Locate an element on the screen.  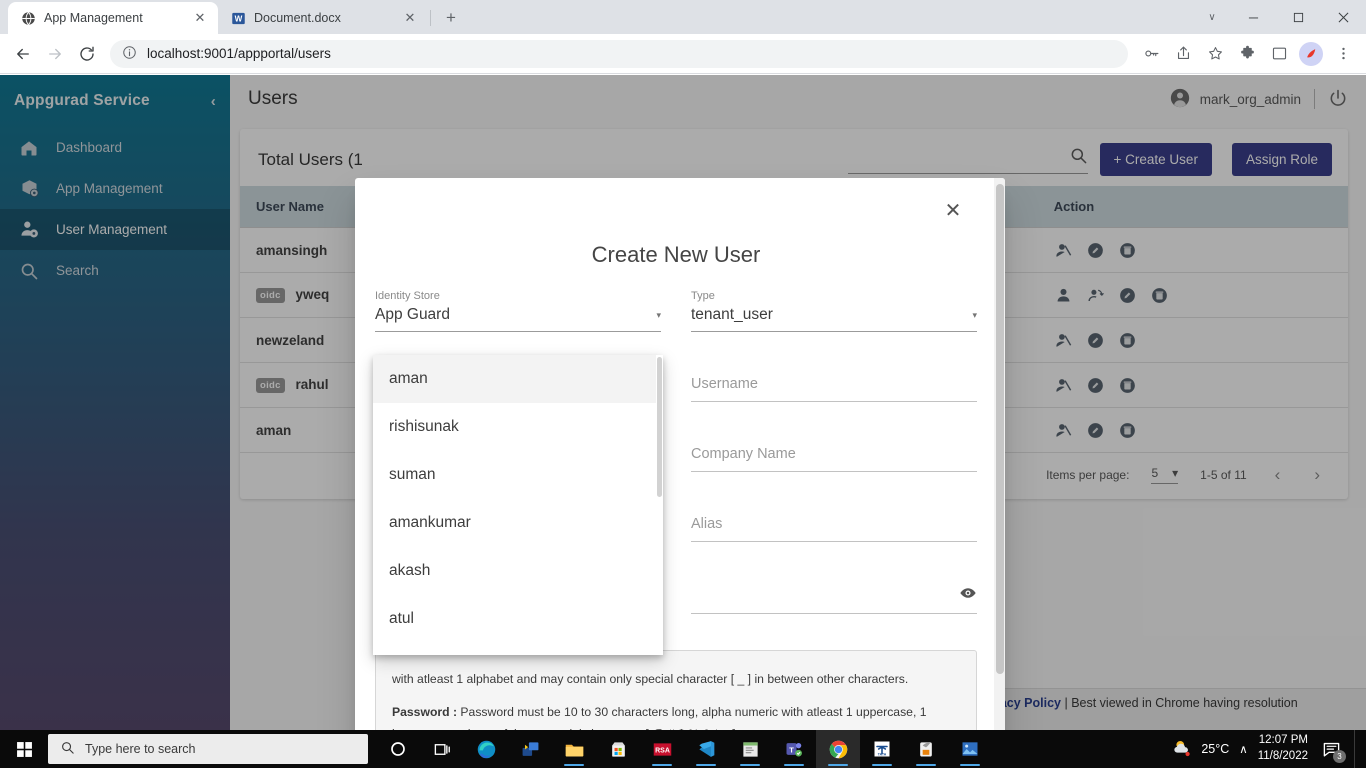
dropdown-option-akash: akash is located at coordinates (518, 571).